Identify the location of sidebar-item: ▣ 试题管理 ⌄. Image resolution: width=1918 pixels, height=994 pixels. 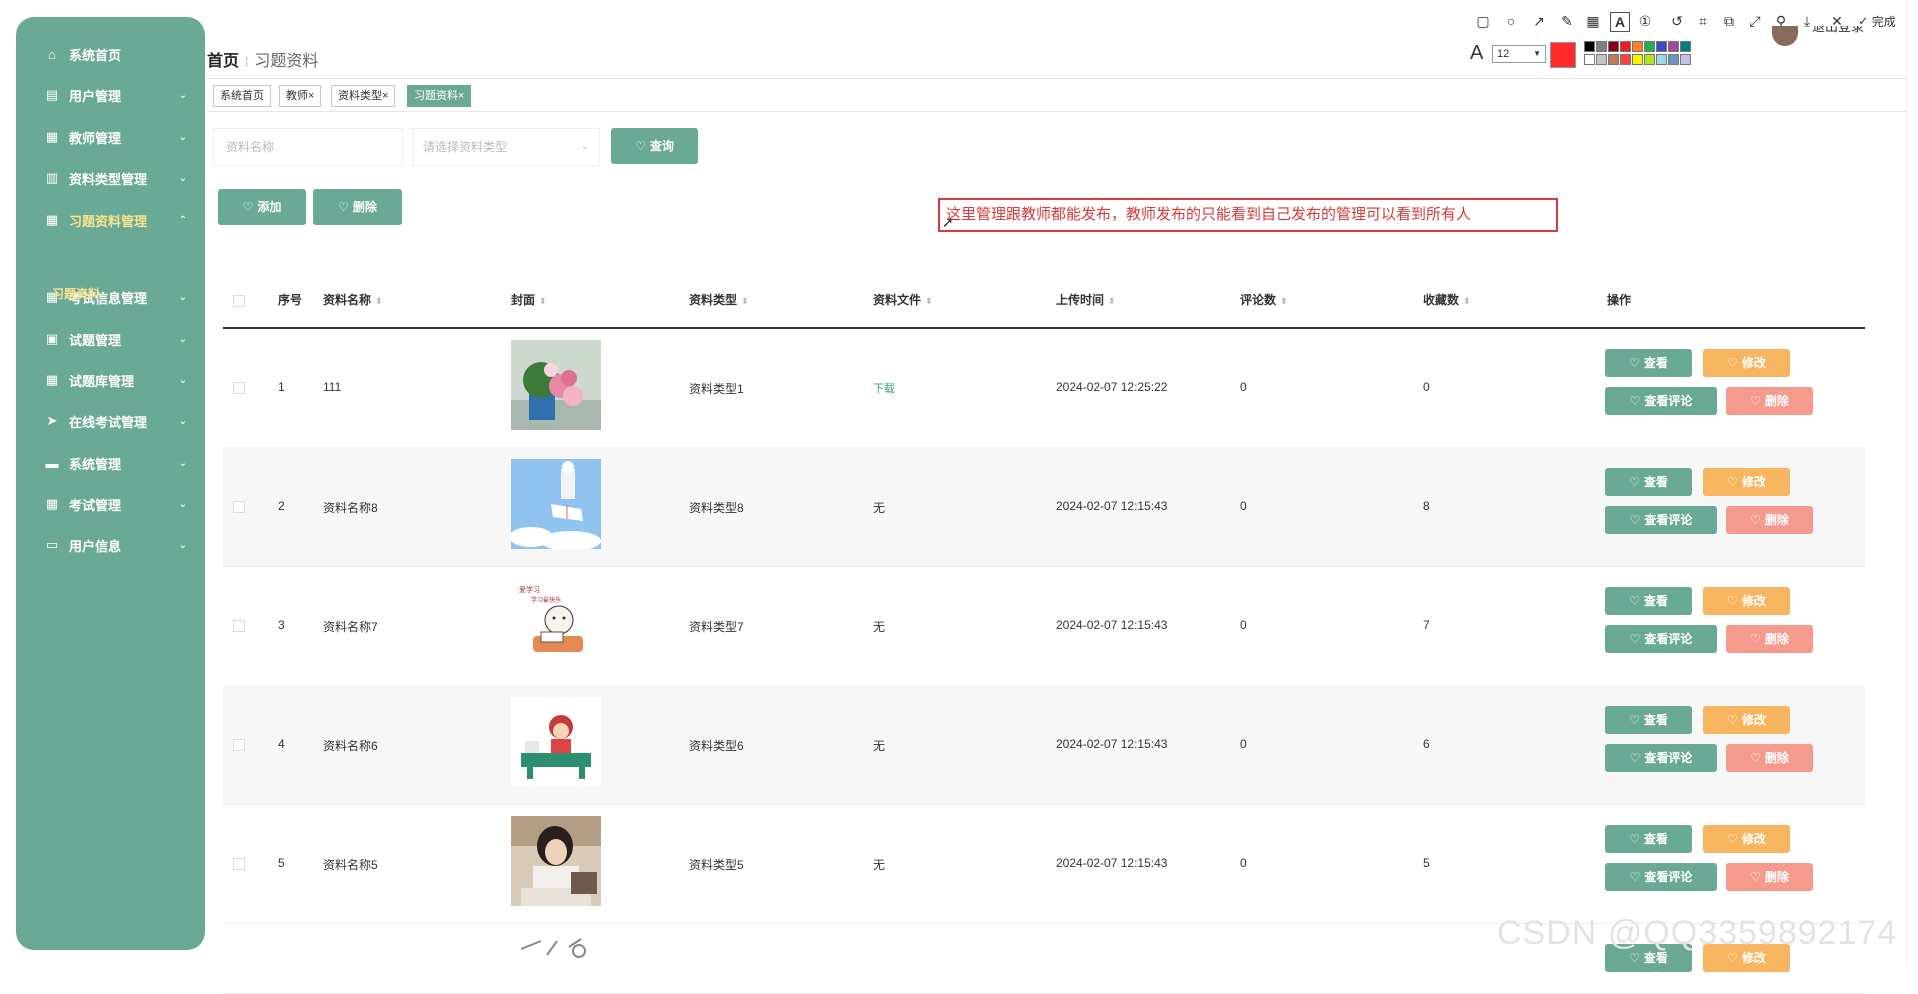
(110, 339).